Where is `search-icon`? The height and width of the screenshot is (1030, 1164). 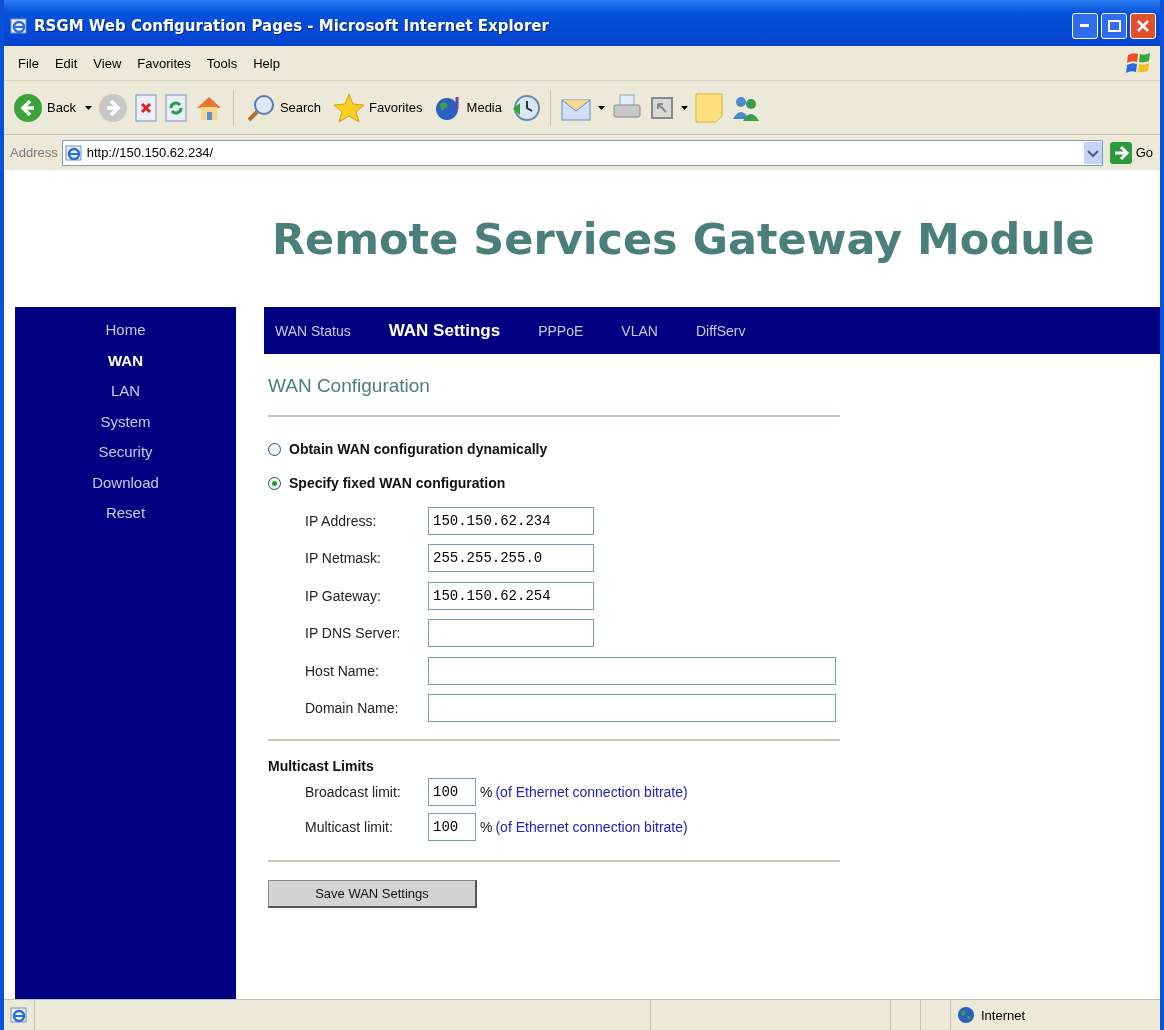 search-icon is located at coordinates (260, 107).